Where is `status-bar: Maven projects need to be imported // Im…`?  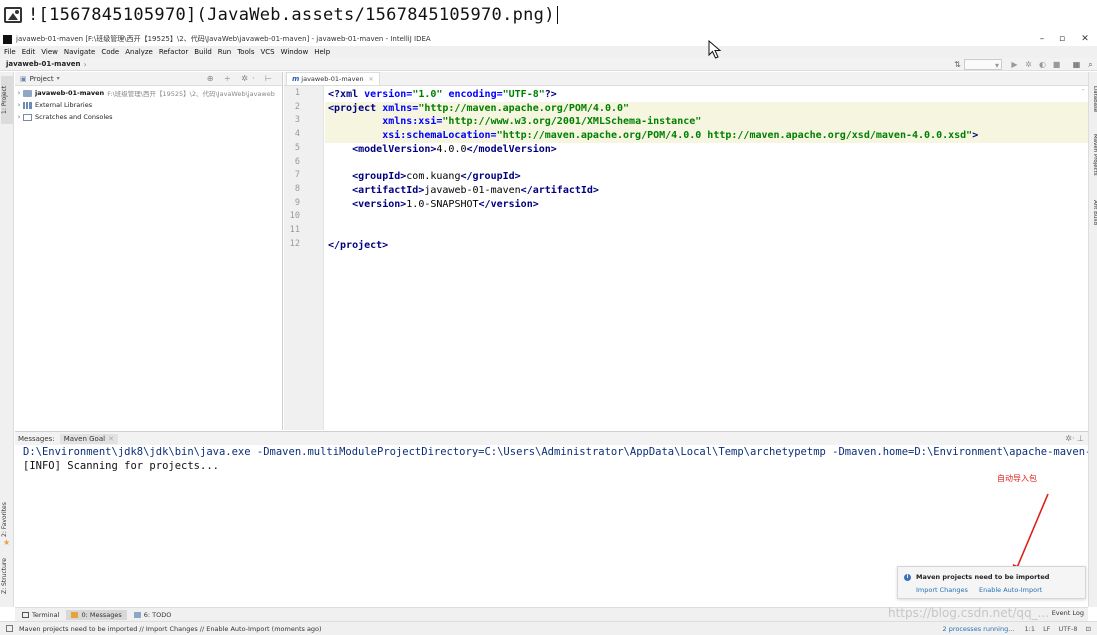
status-bar: Maven projects need to be imported // Im… is located at coordinates (548, 628).